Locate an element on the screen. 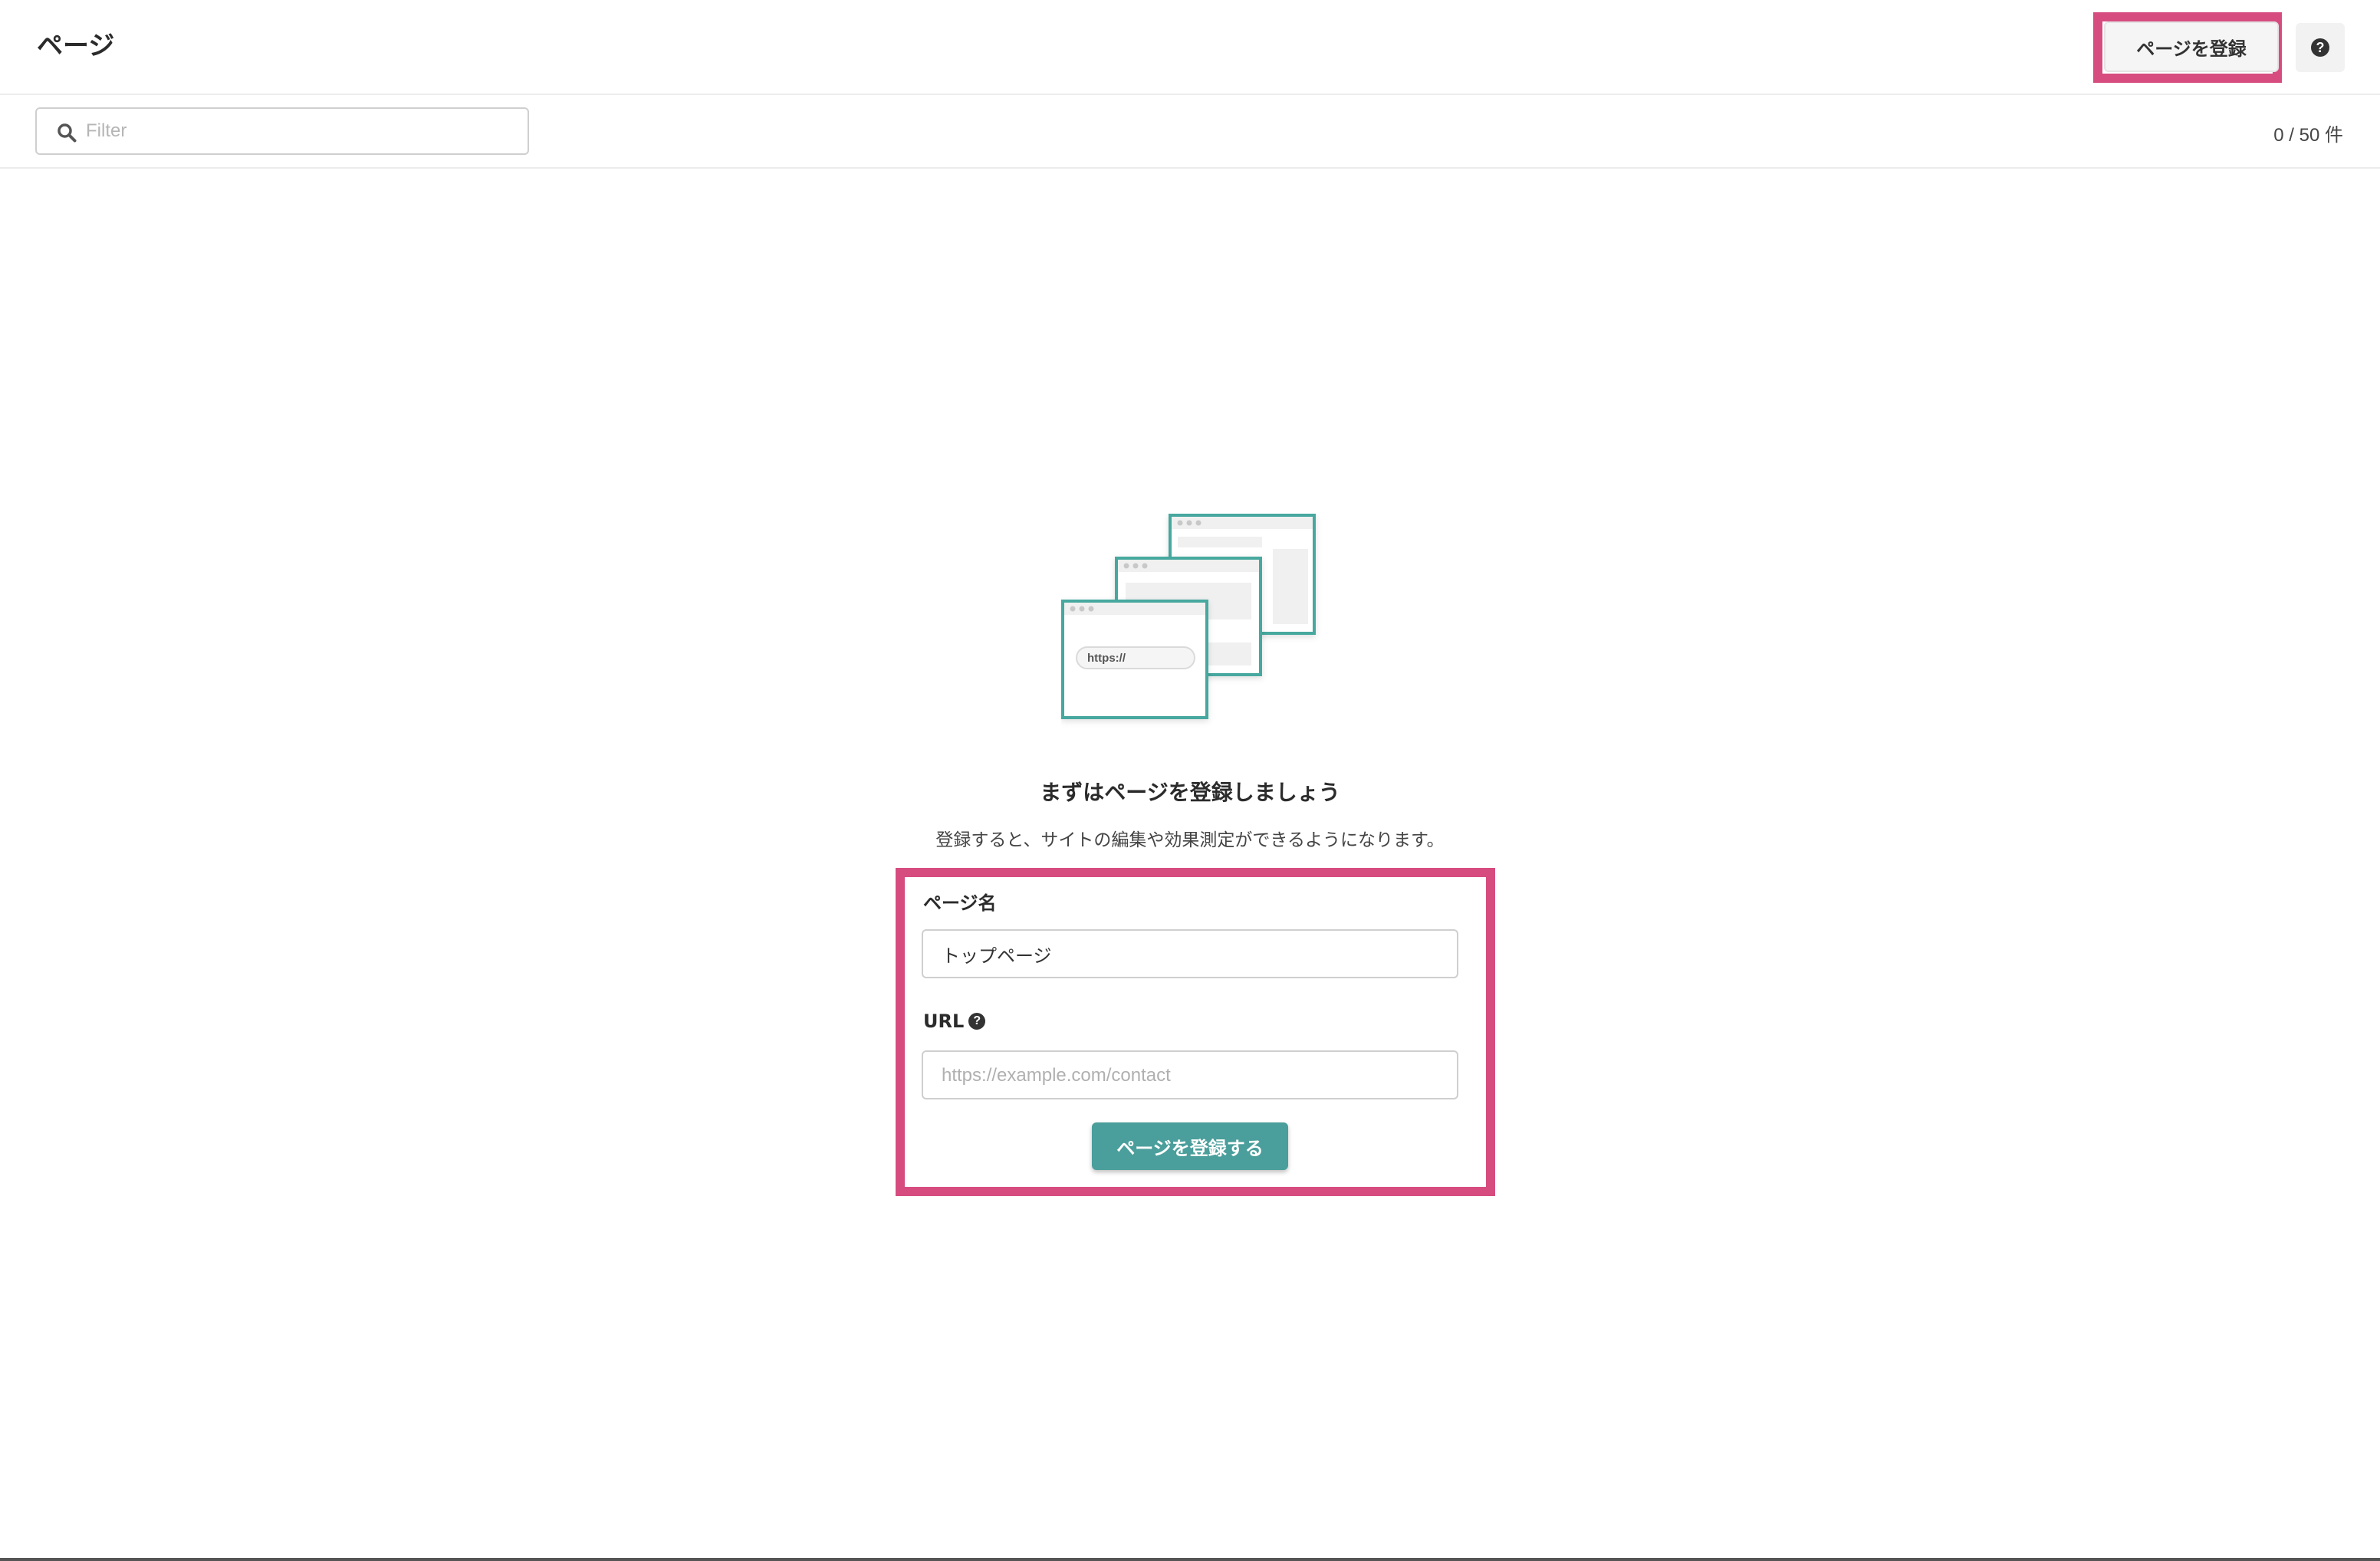  page-name-field is located at coordinates (1190, 953).